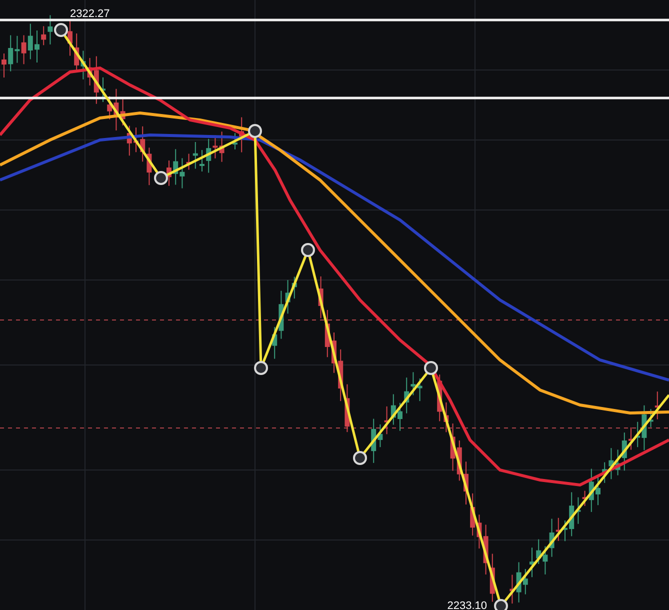  What do you see at coordinates (90, 14) in the screenshot?
I see `price-label: 2322.27` at bounding box center [90, 14].